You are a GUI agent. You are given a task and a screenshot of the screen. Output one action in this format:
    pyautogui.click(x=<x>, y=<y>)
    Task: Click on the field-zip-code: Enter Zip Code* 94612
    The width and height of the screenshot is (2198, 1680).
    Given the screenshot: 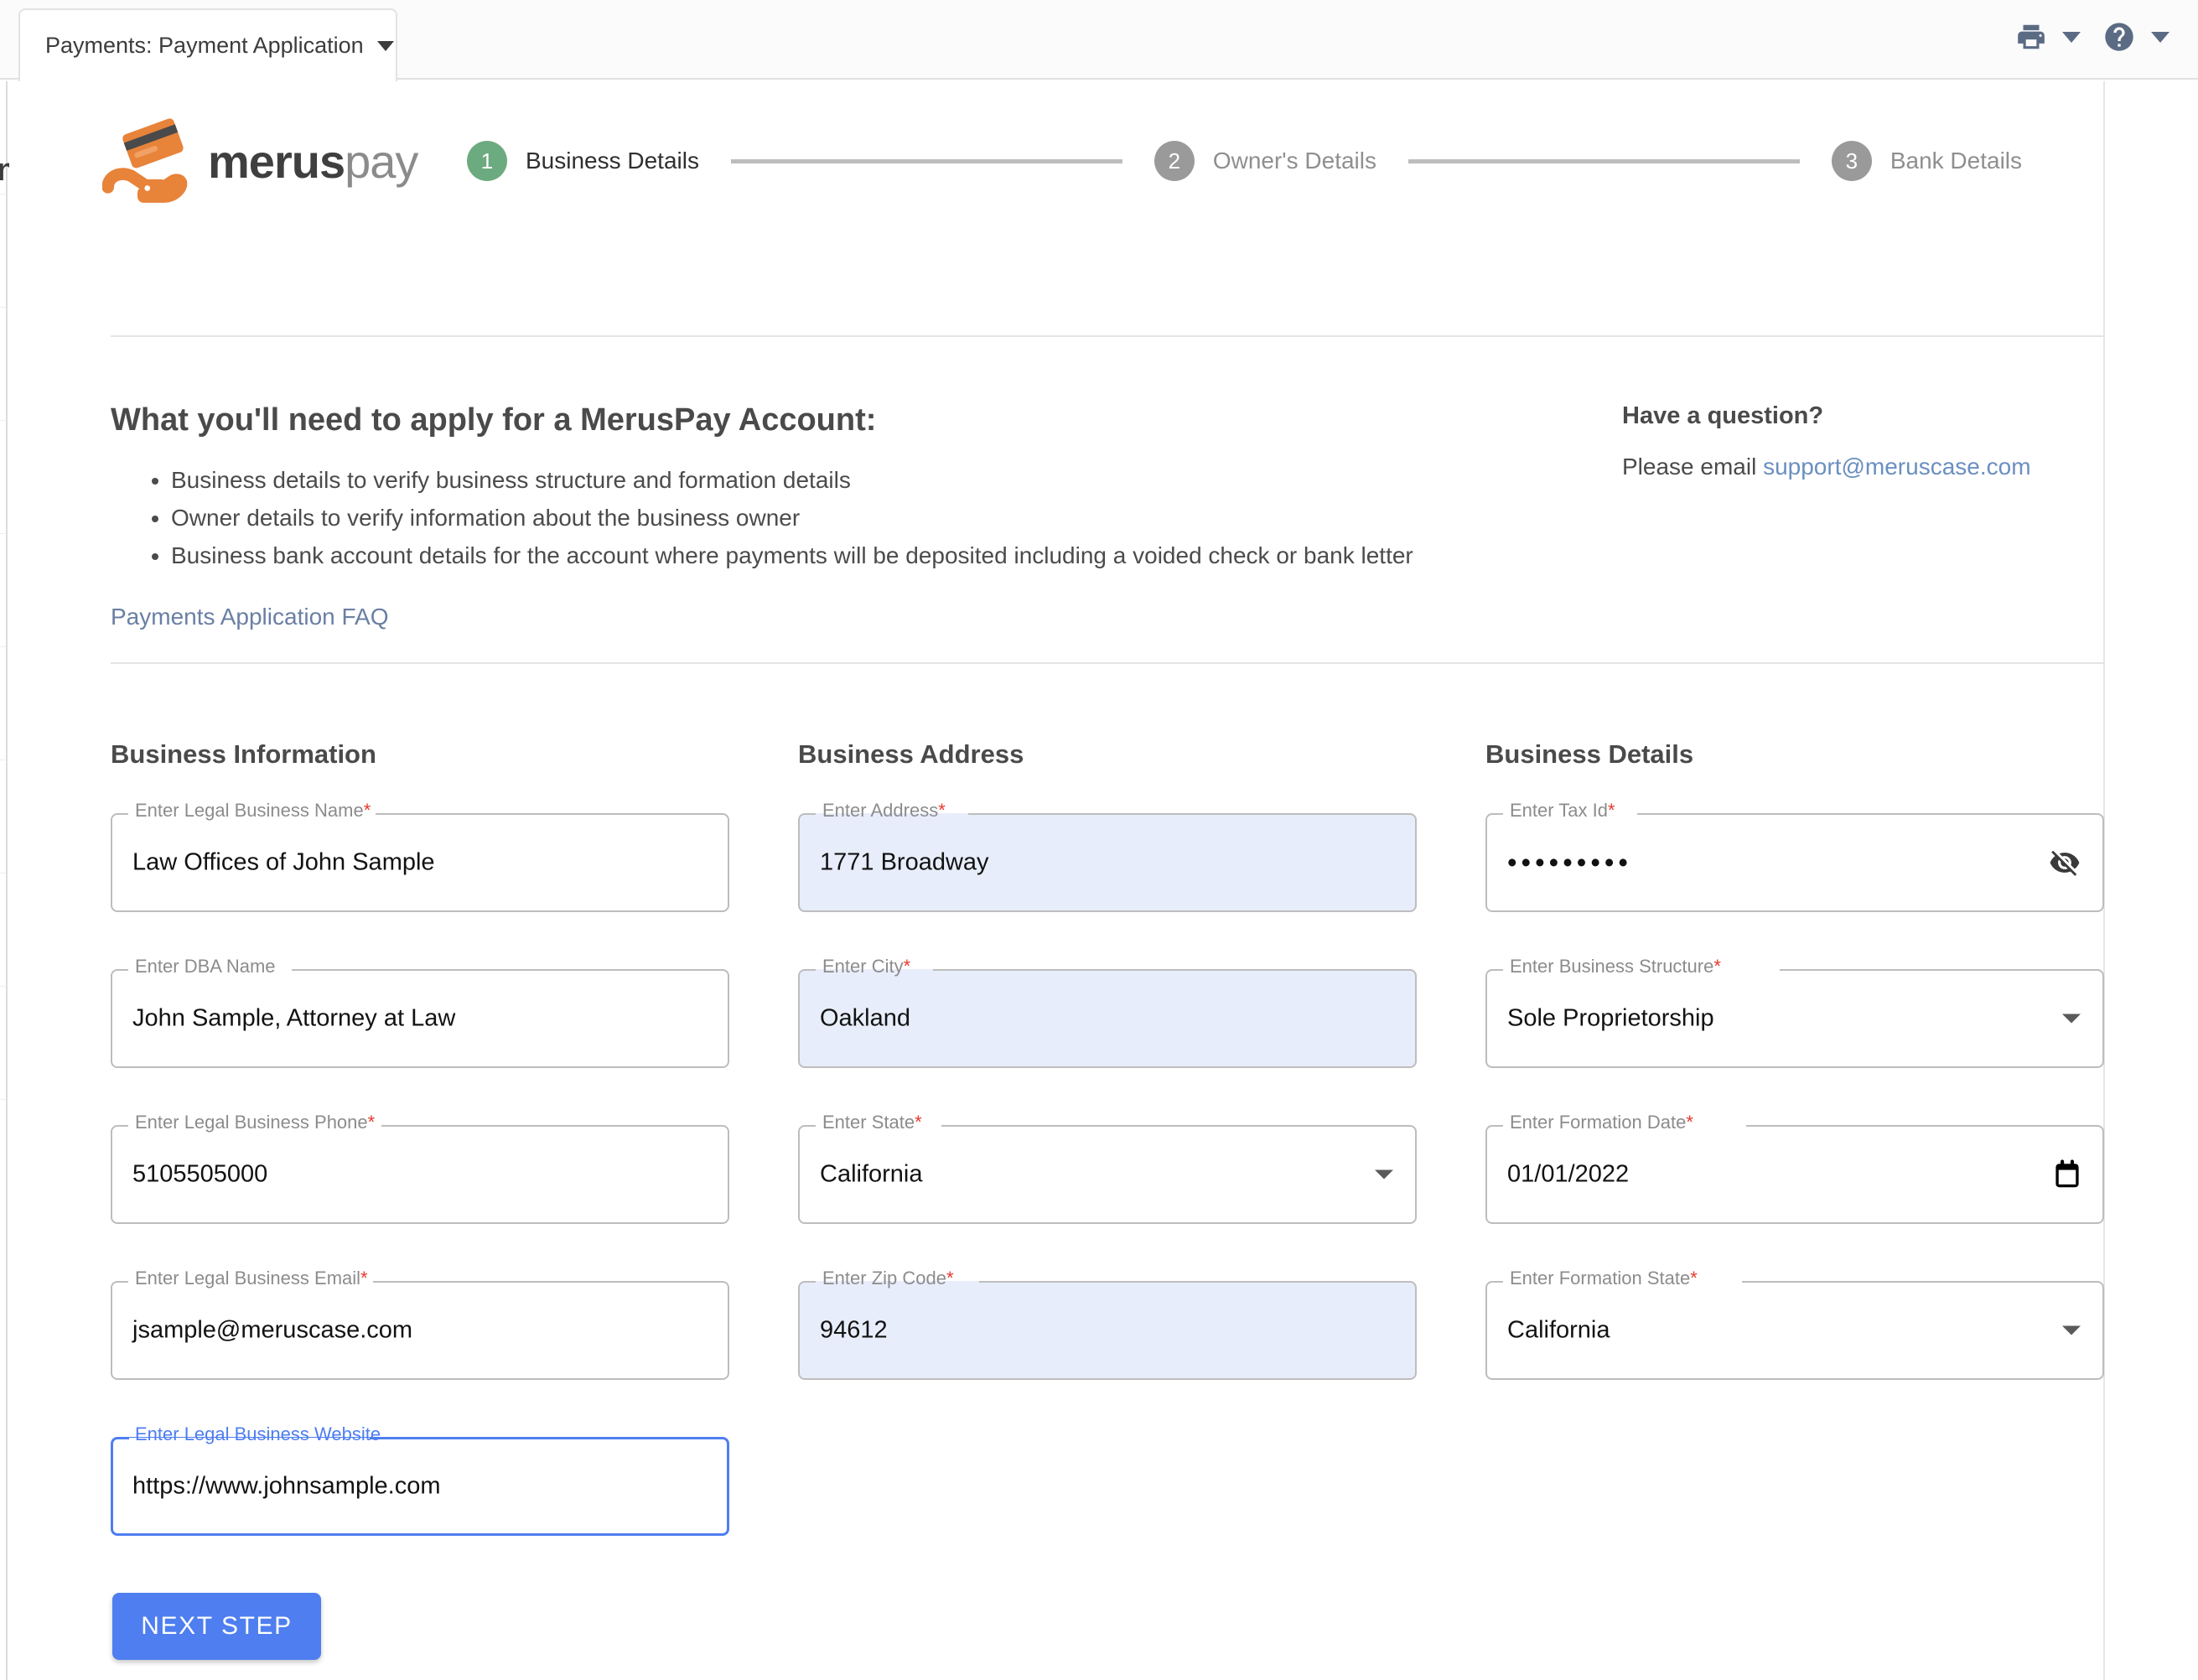 What is the action you would take?
    pyautogui.click(x=1107, y=1324)
    